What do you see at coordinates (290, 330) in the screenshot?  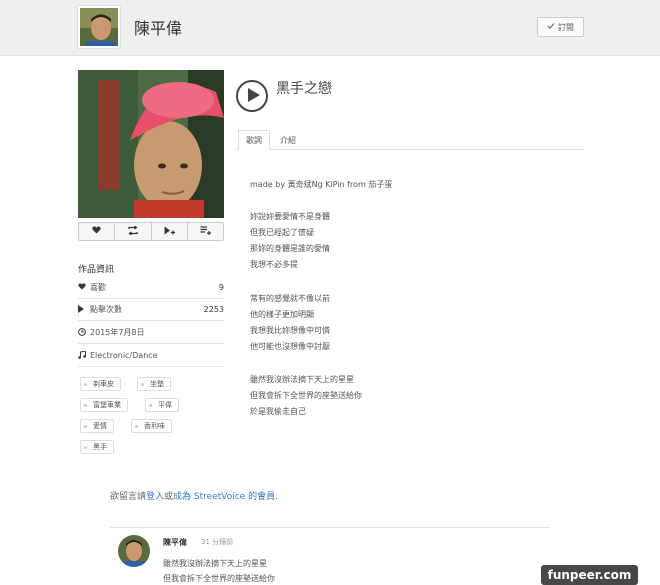 I see `lyric-line: 我想我比妳想像中可憐` at bounding box center [290, 330].